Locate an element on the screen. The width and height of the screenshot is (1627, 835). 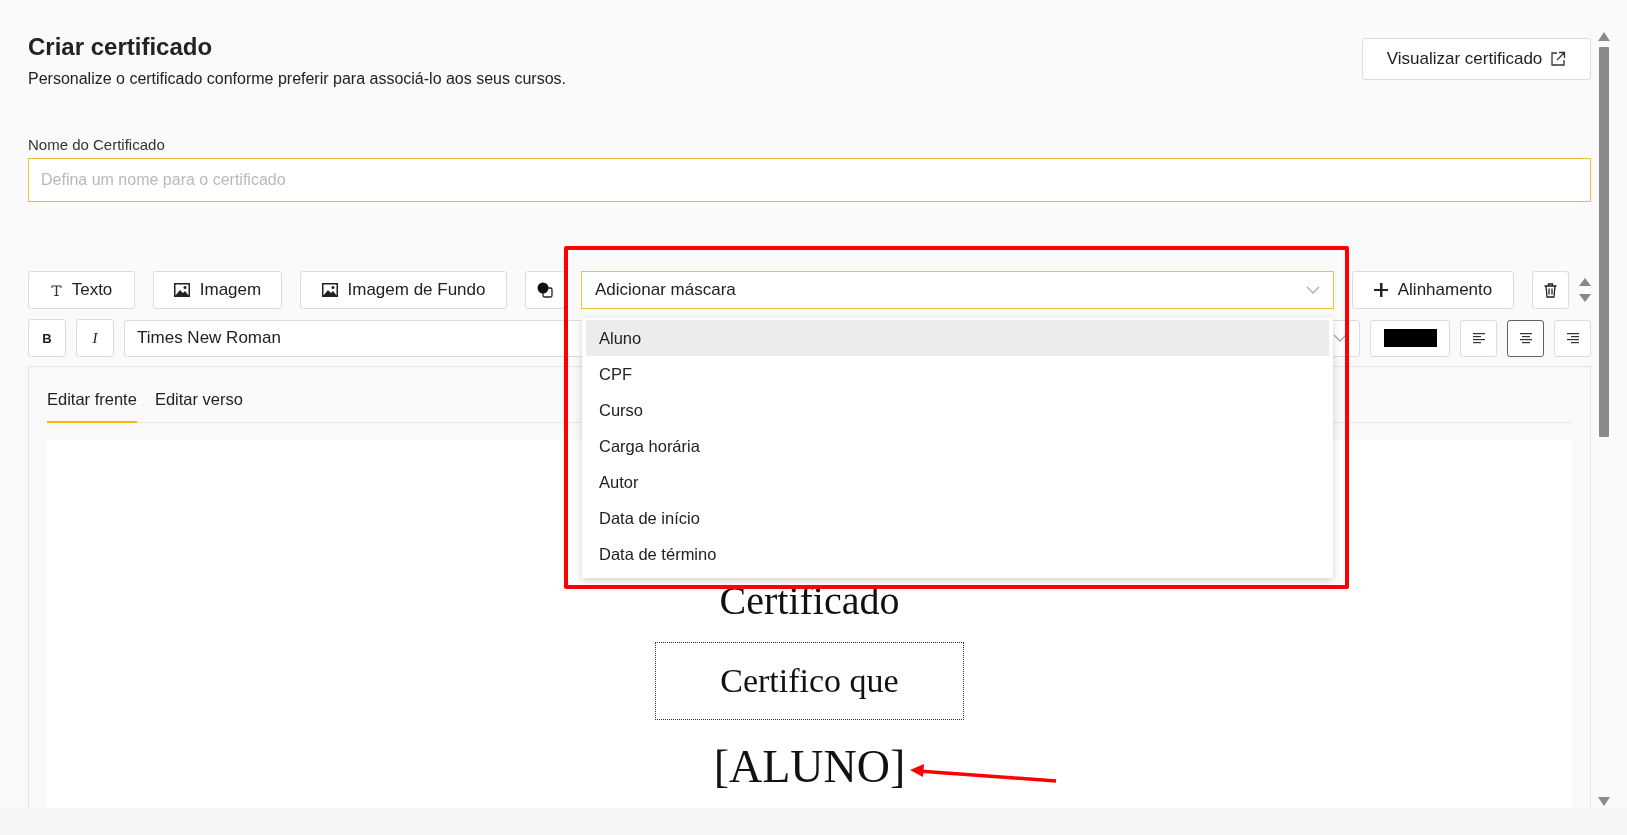
italic-button: I is located at coordinates (95, 338).